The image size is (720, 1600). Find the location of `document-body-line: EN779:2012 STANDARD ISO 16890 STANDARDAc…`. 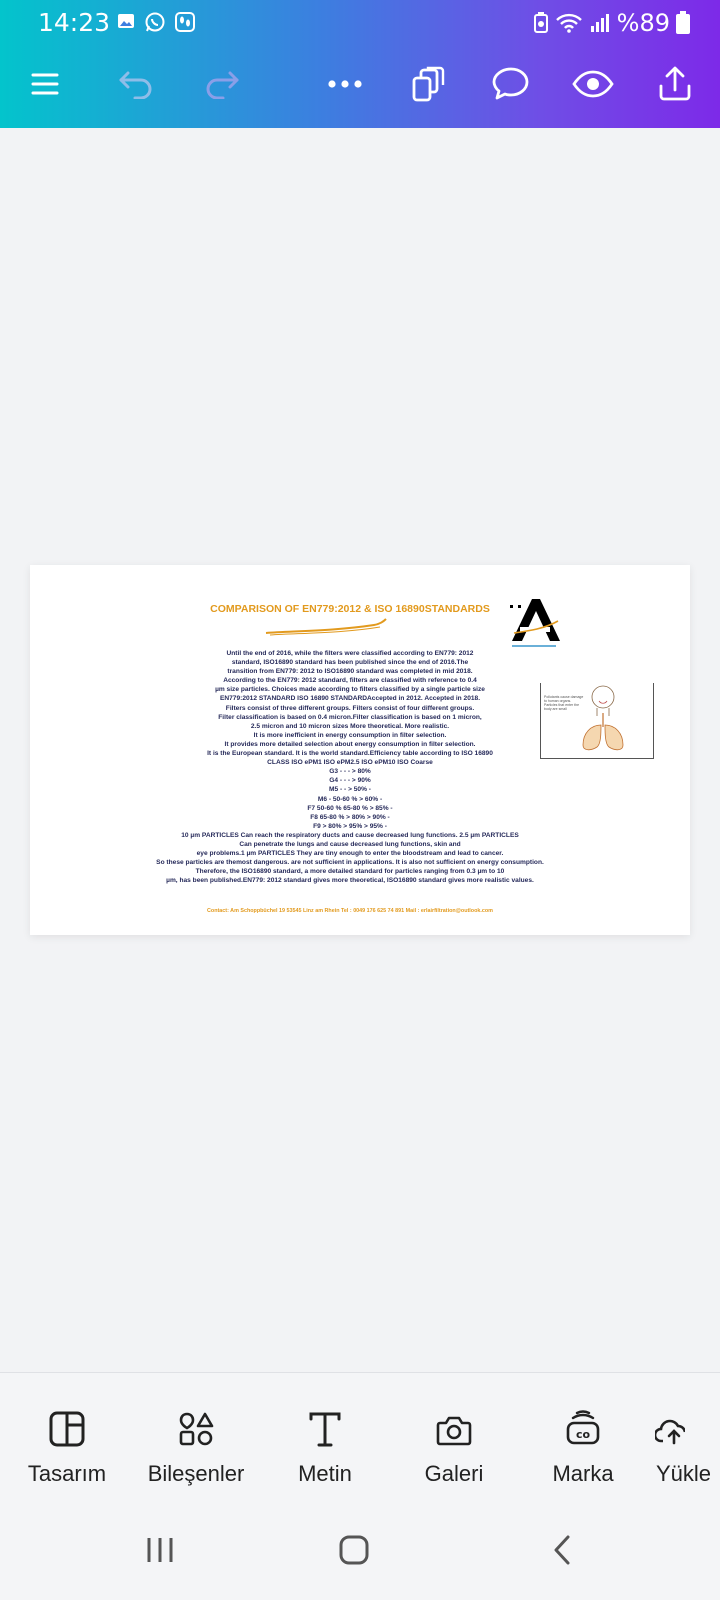

document-body-line: EN779:2012 STANDARD ISO 16890 STANDARDAc… is located at coordinates (350, 699).